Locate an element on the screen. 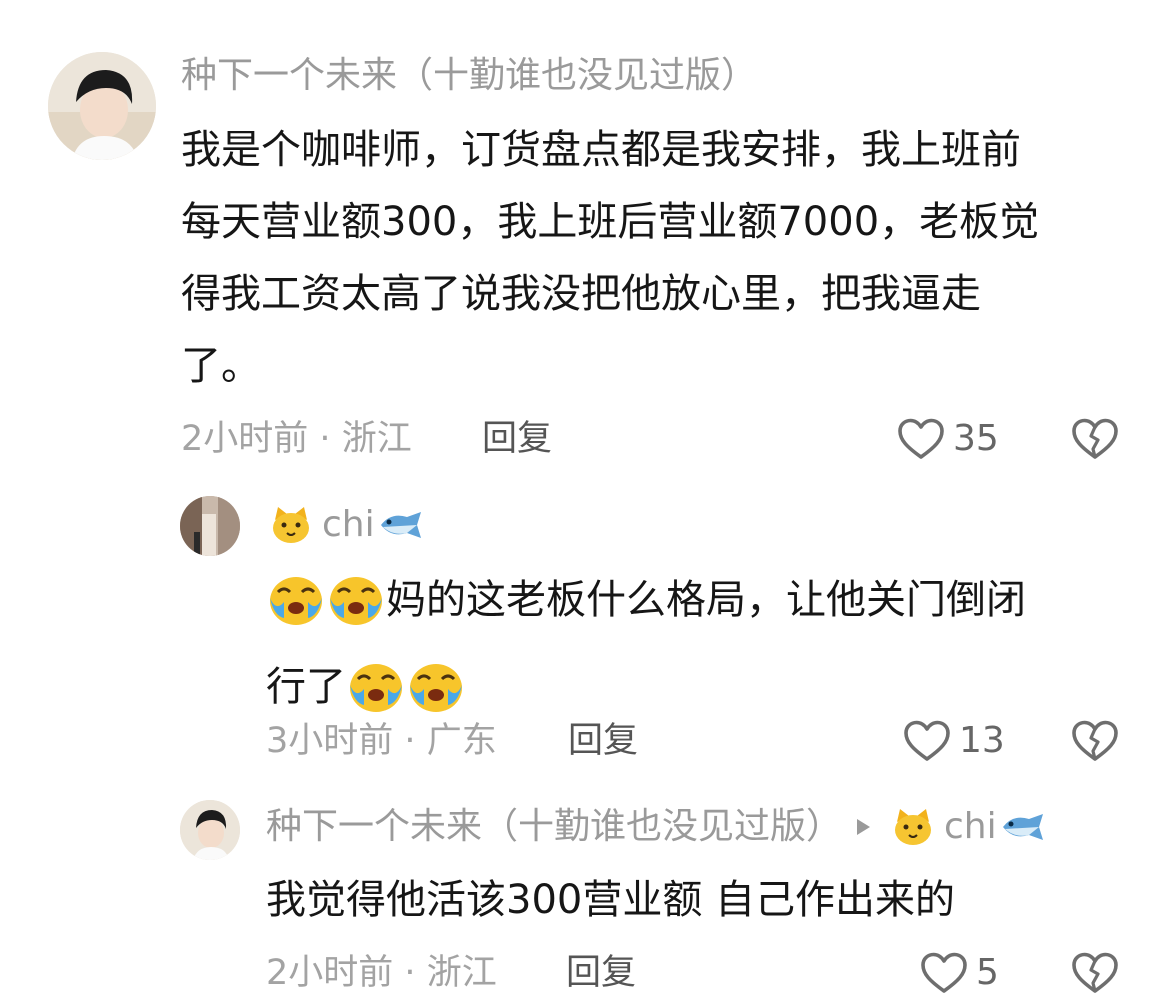 Image resolution: width=1170 pixels, height=1003 pixels. comment-meta: 3小时前 · 广东 is located at coordinates (381, 741).